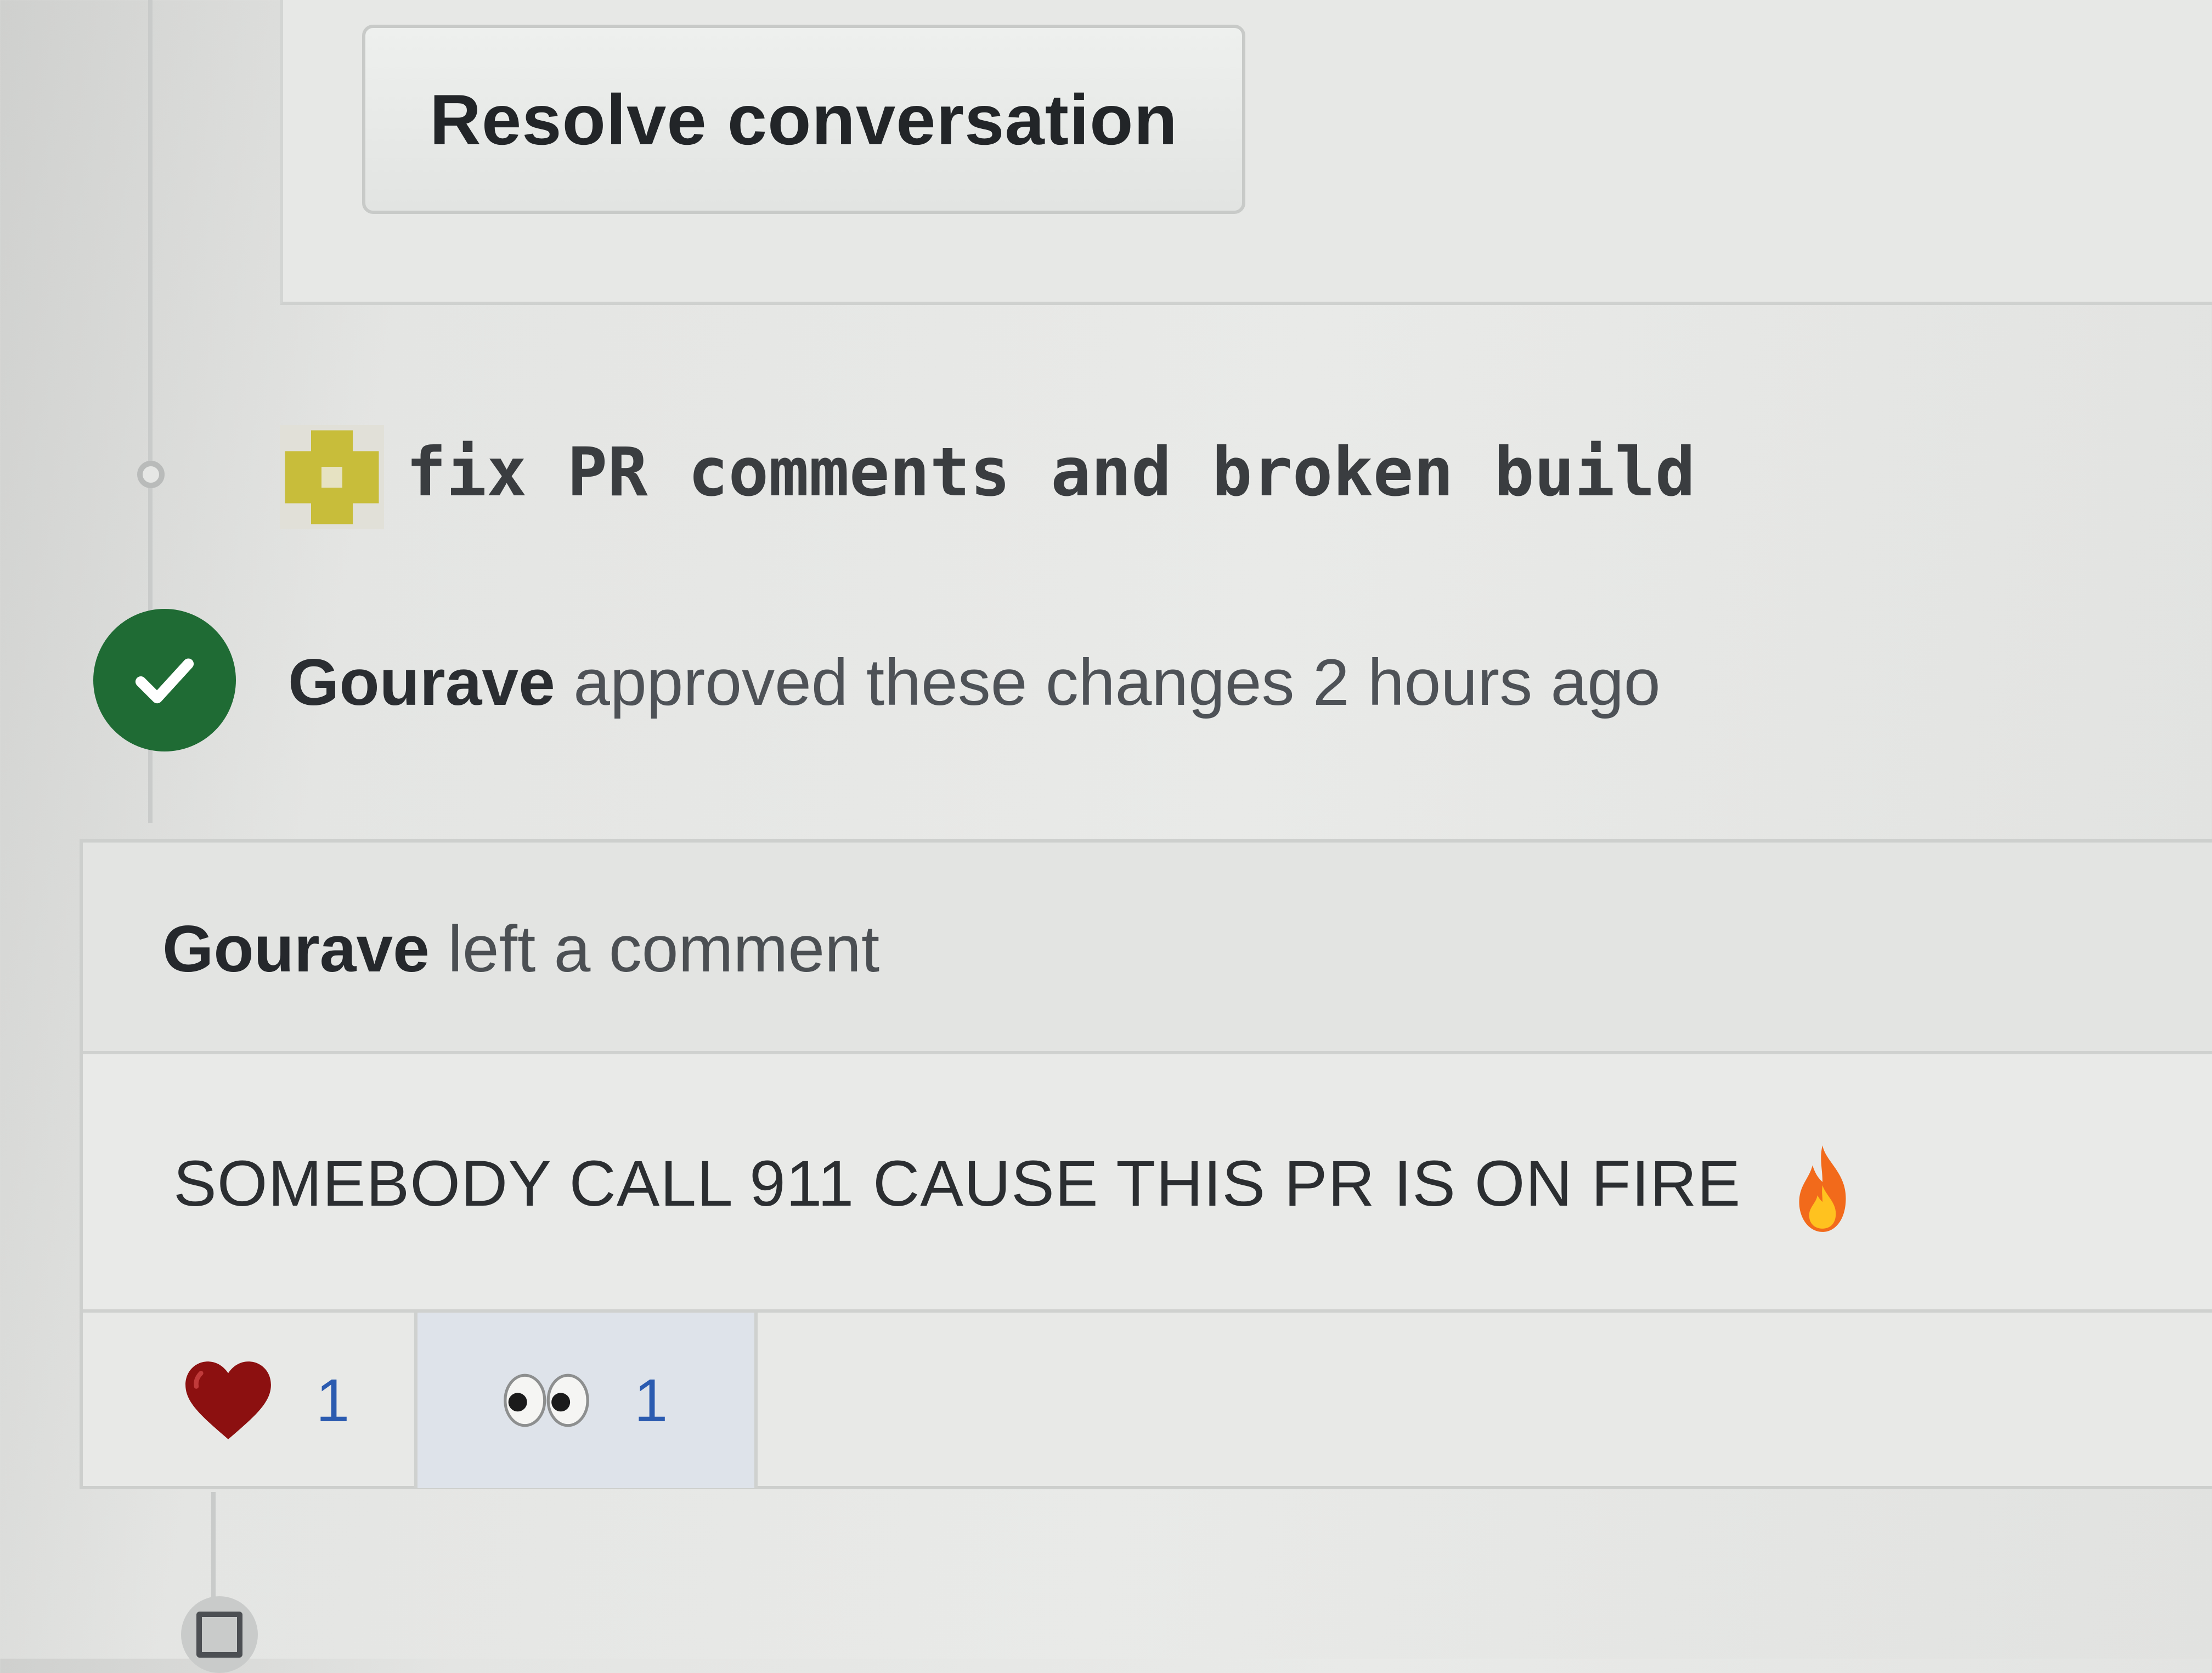 The image size is (2212, 1673). I want to click on heart-reaction-count: 1, so click(333, 1400).